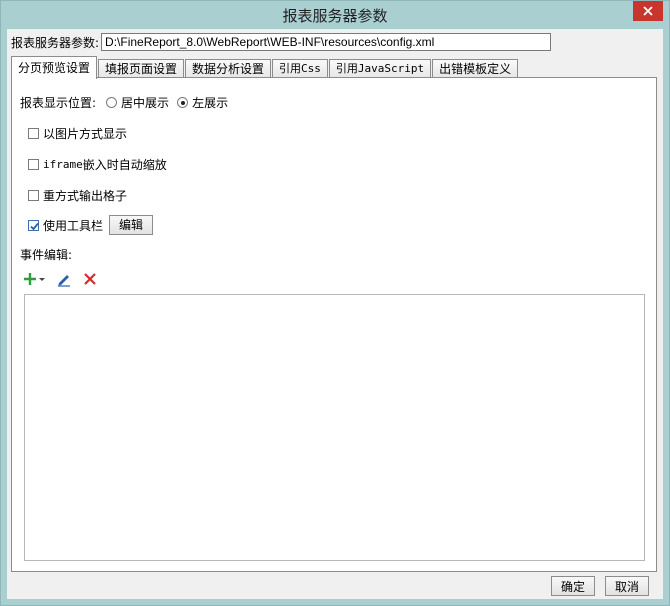 Image resolution: width=670 pixels, height=606 pixels. Describe the element at coordinates (124, 165) in the screenshot. I see `iframe-zoom-label-suffix: 嵌入时自动缩放` at that location.